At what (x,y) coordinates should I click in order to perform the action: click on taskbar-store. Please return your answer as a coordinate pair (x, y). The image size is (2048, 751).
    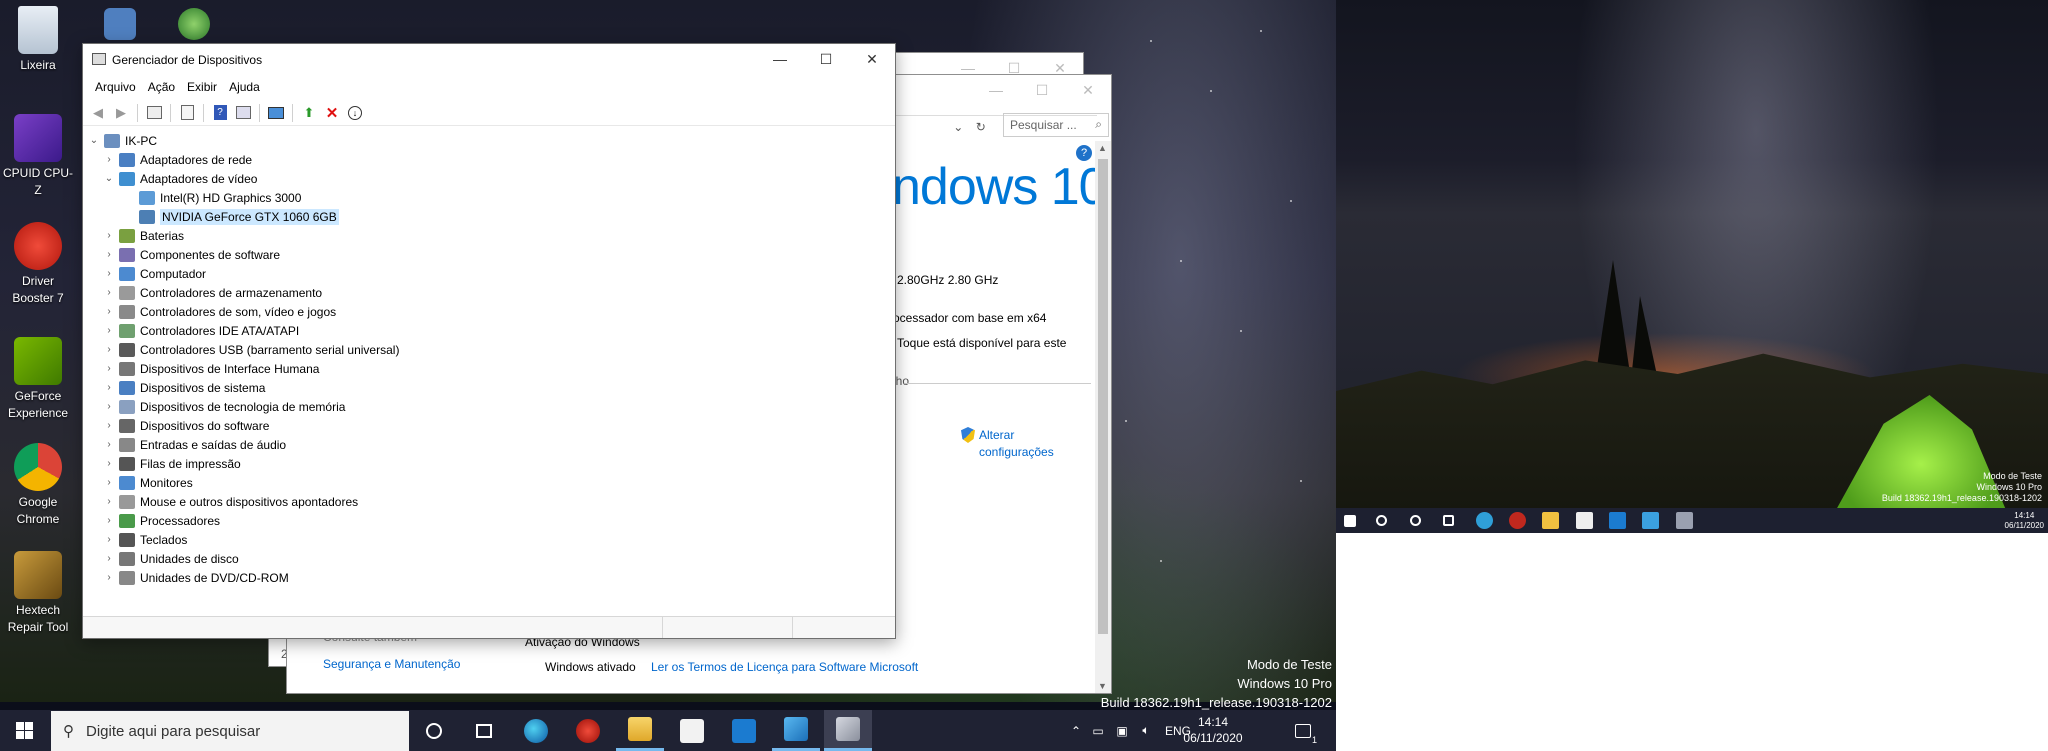
    Looking at the image, I should click on (692, 730).